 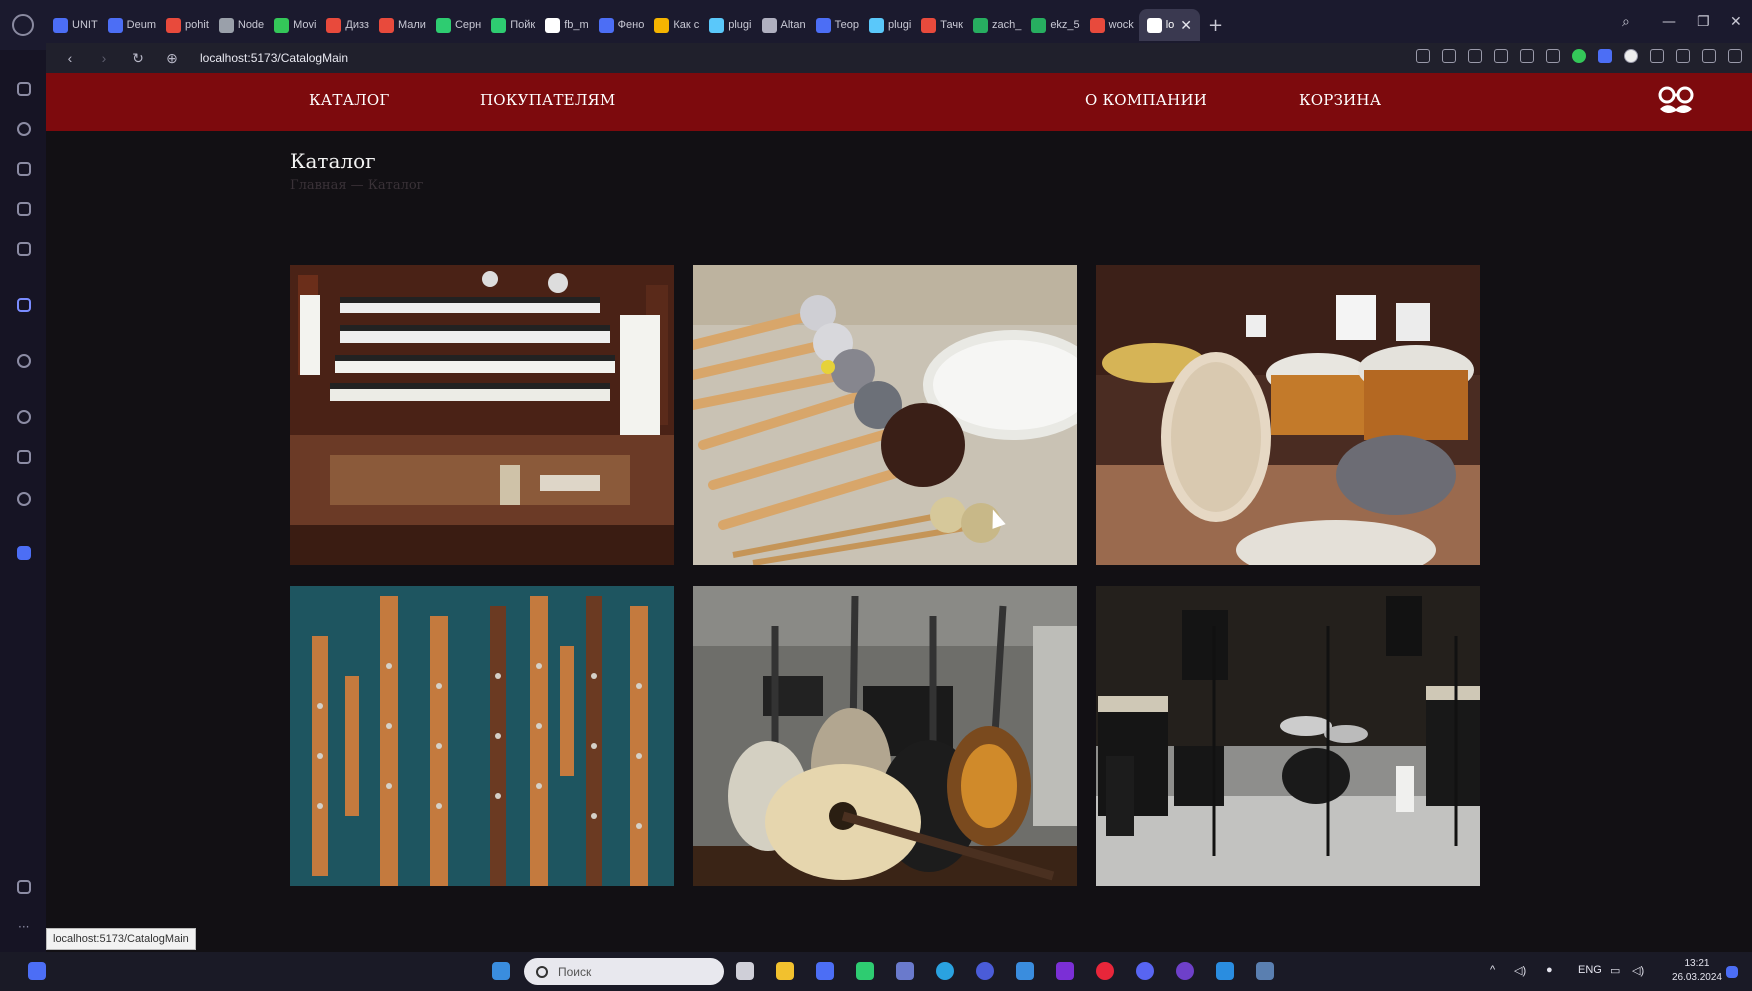 I want to click on tab: Дизз, so click(x=347, y=25).